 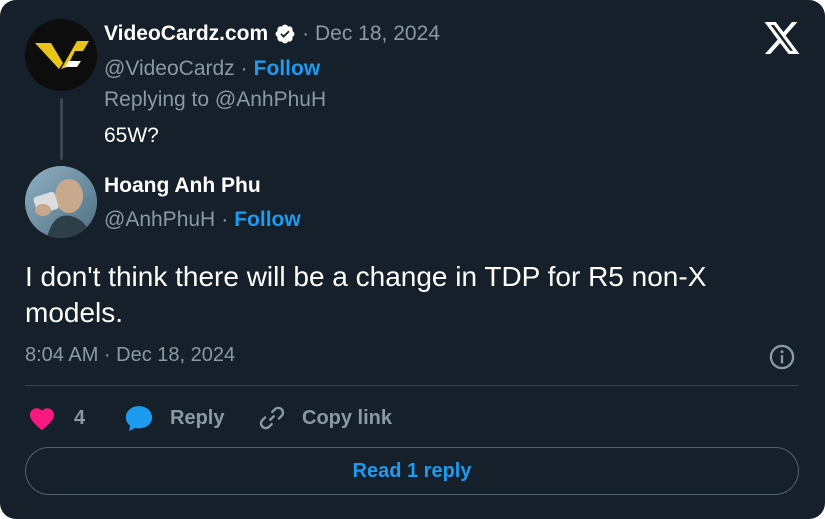 What do you see at coordinates (80, 417) in the screenshot?
I see `like-count: 4` at bounding box center [80, 417].